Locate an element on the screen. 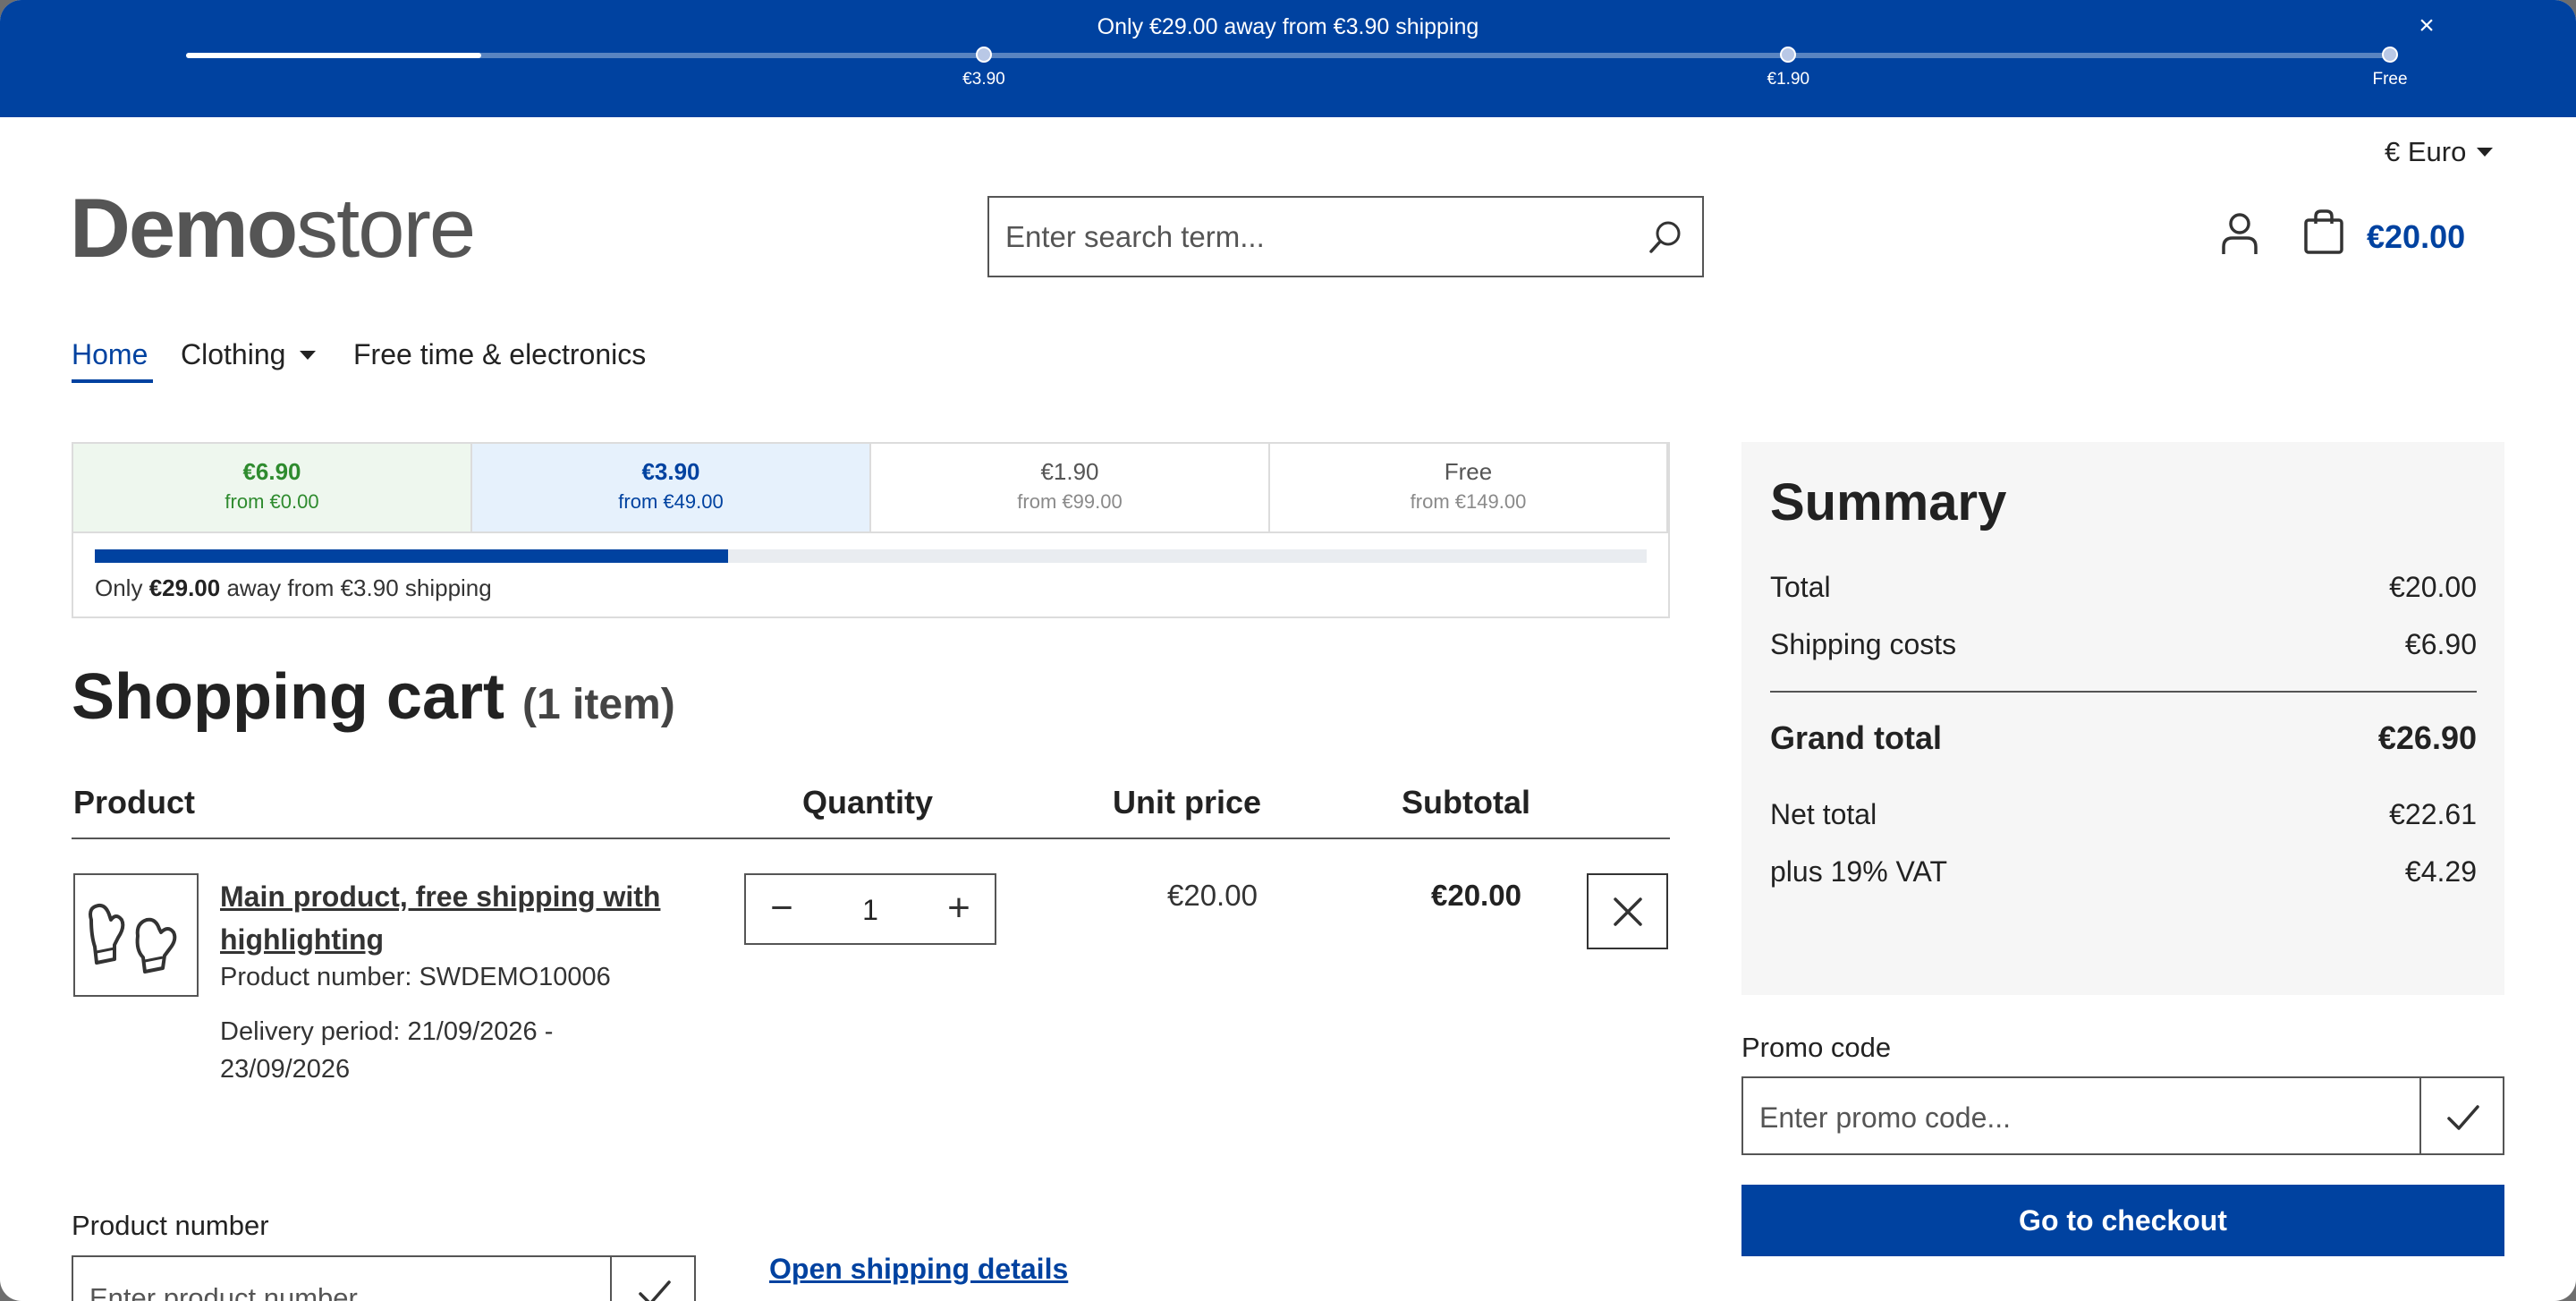  currency-dropdown: € Euro is located at coordinates (2439, 152).